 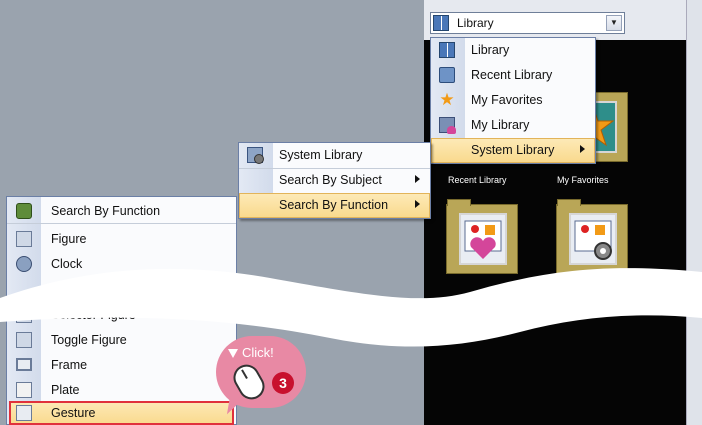 What do you see at coordinates (233, 353) in the screenshot?
I see `pointer-triangle-icon` at bounding box center [233, 353].